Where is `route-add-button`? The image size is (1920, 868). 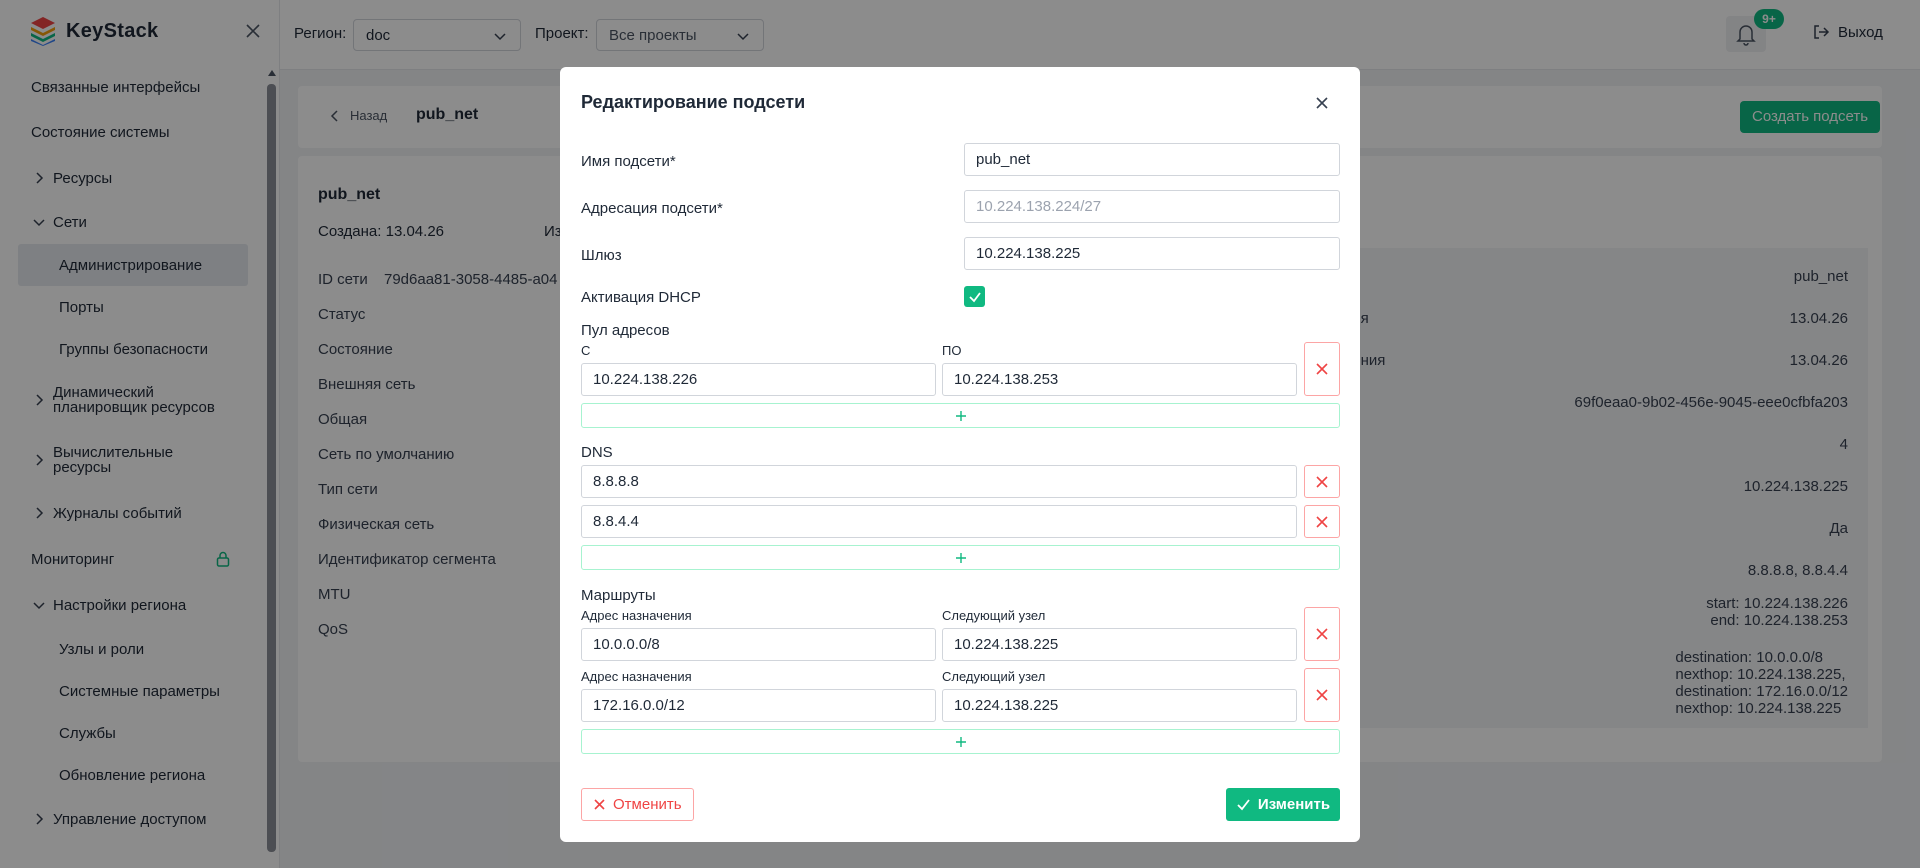 route-add-button is located at coordinates (960, 741).